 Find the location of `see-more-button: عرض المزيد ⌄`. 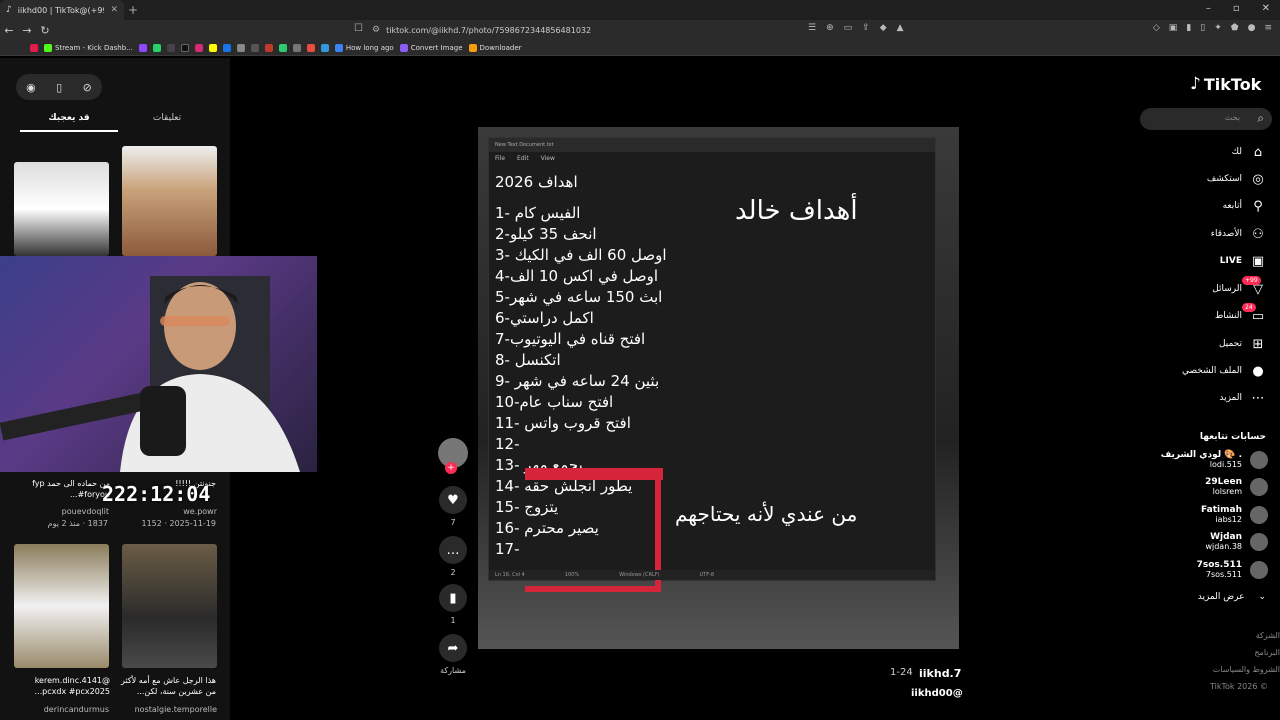

see-more-button: عرض المزيد ⌄ is located at coordinates (1232, 597).